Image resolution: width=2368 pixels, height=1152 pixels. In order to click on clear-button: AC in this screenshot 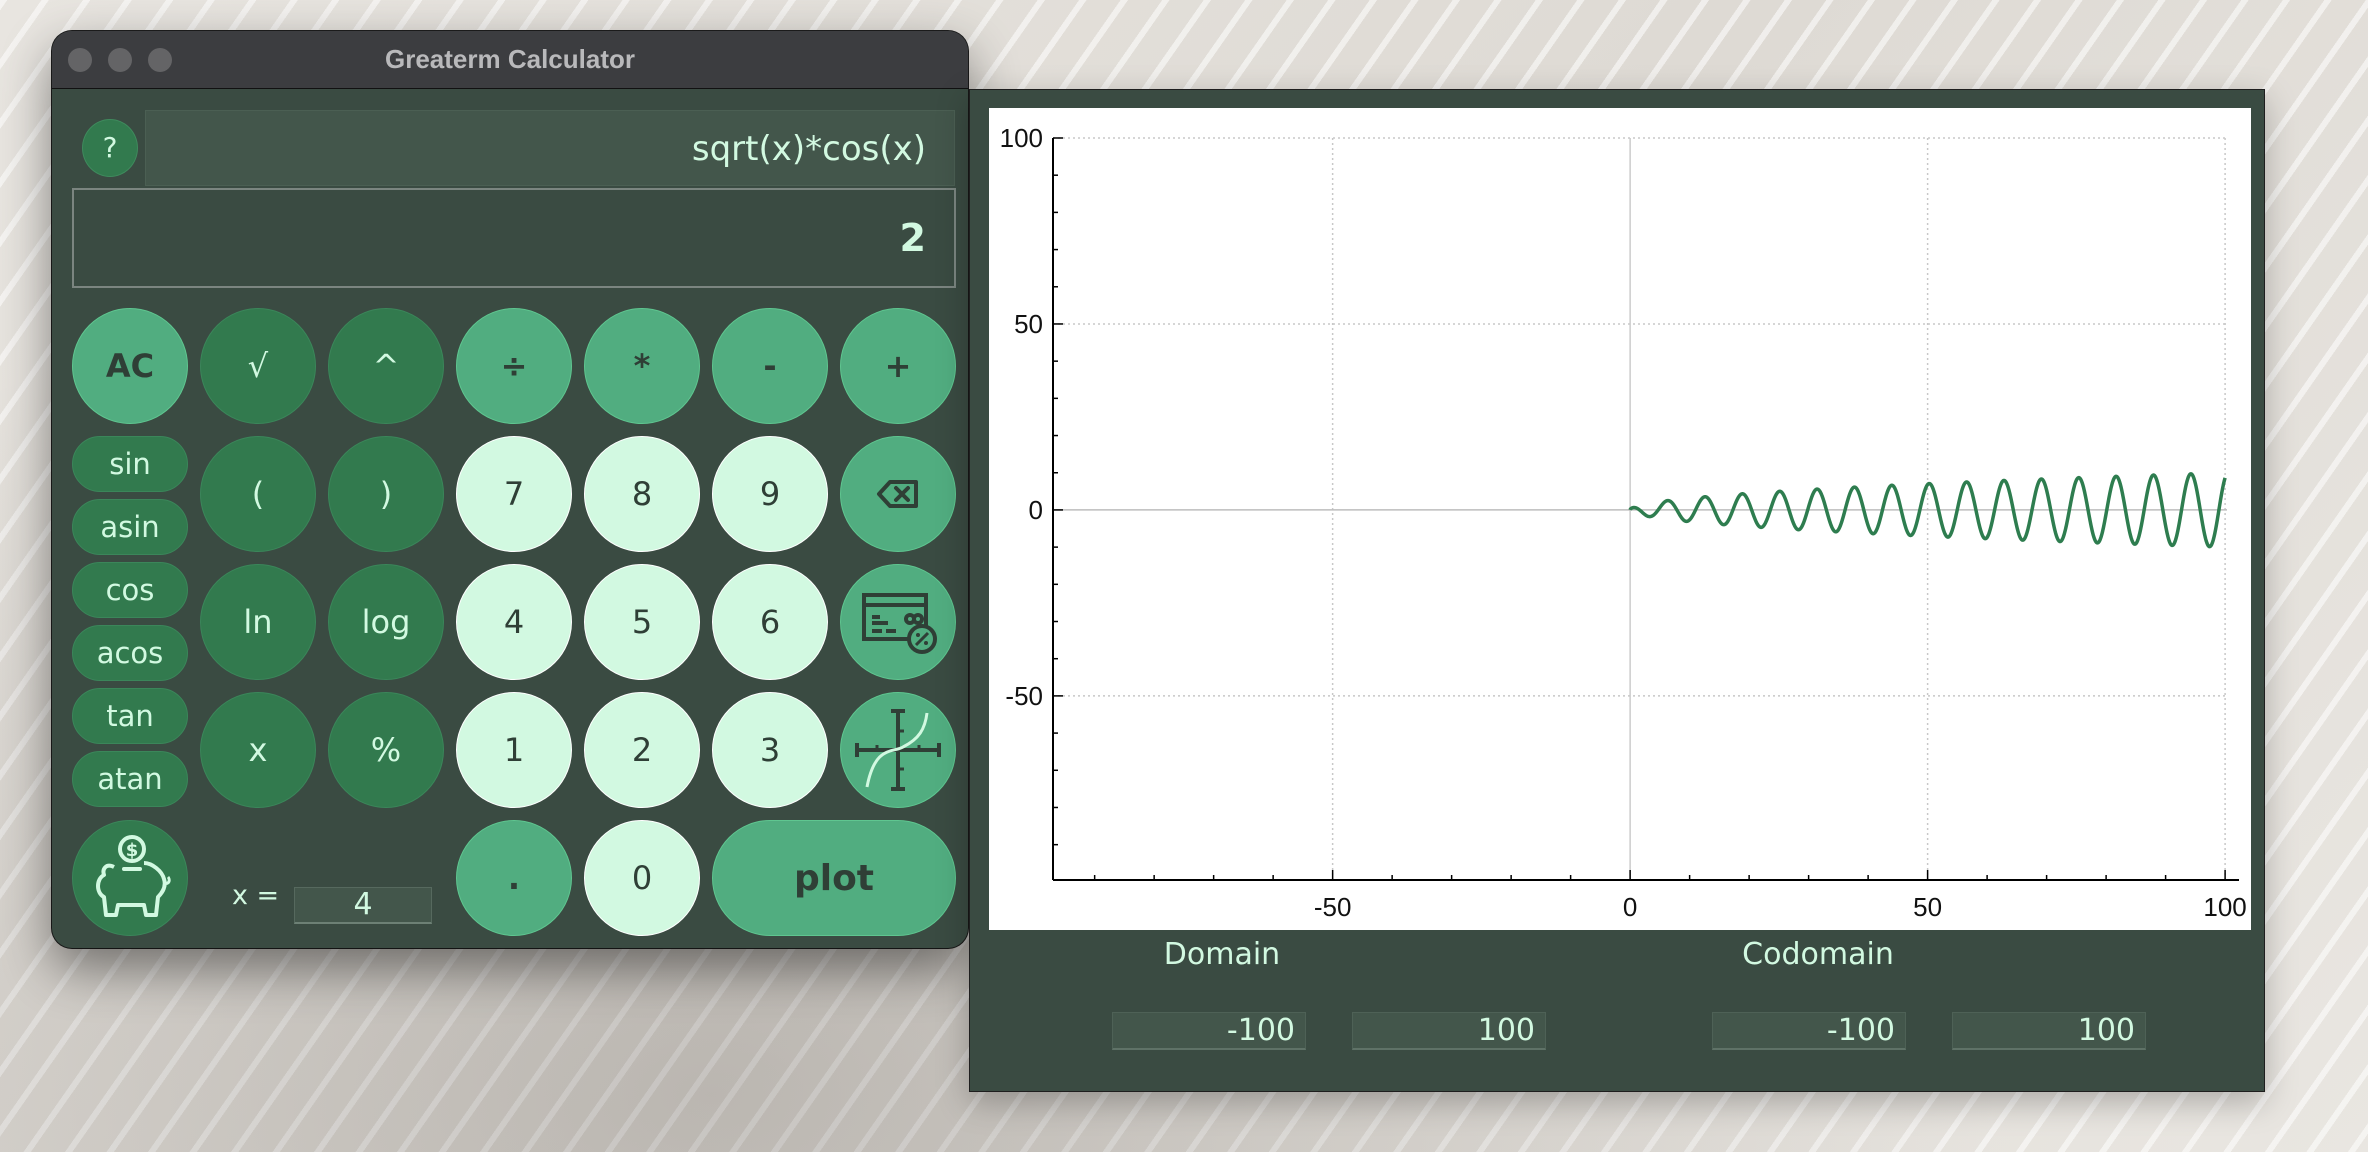, I will do `click(130, 366)`.